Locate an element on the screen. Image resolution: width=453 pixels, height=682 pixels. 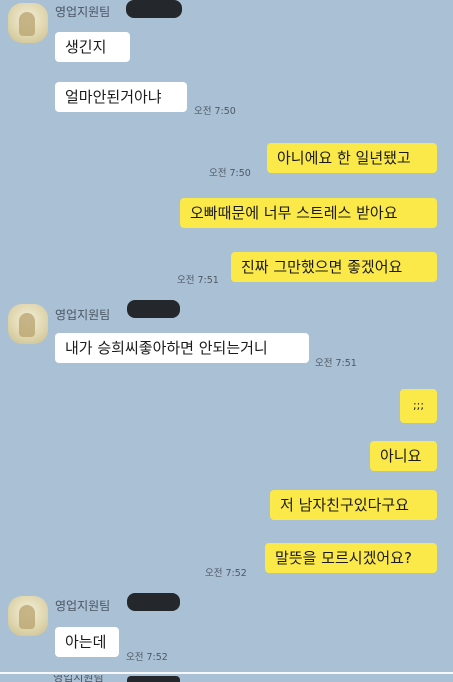
message-bubble: 저 남자친구있다구요 is located at coordinates (353, 505).